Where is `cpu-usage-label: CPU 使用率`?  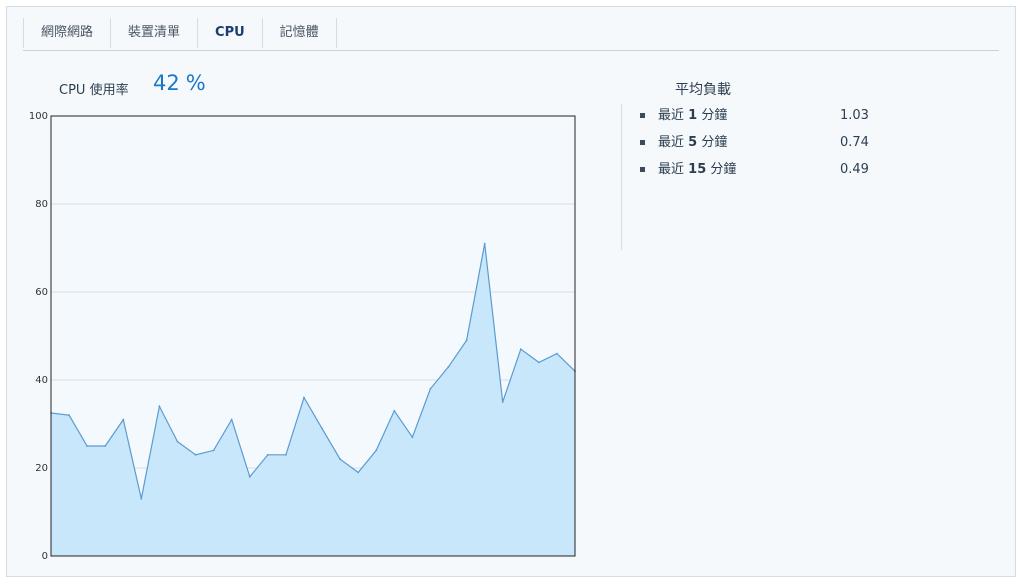 cpu-usage-label: CPU 使用率 is located at coordinates (94, 90).